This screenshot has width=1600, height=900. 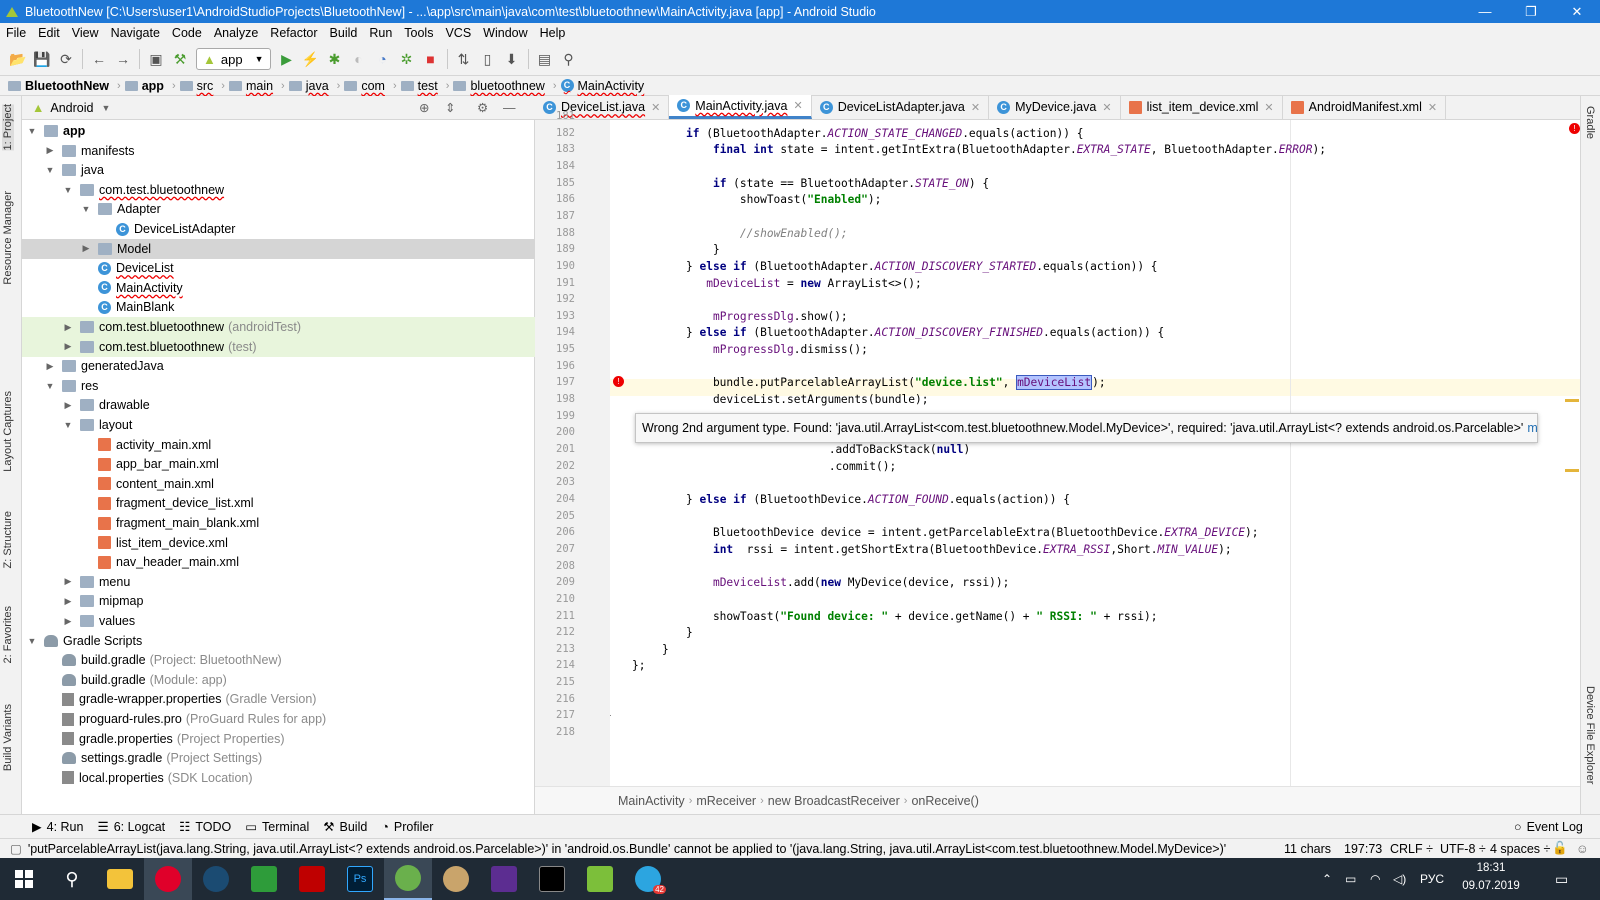 I want to click on tree-item: settings.gradle (Project Settings), so click(x=278, y=758).